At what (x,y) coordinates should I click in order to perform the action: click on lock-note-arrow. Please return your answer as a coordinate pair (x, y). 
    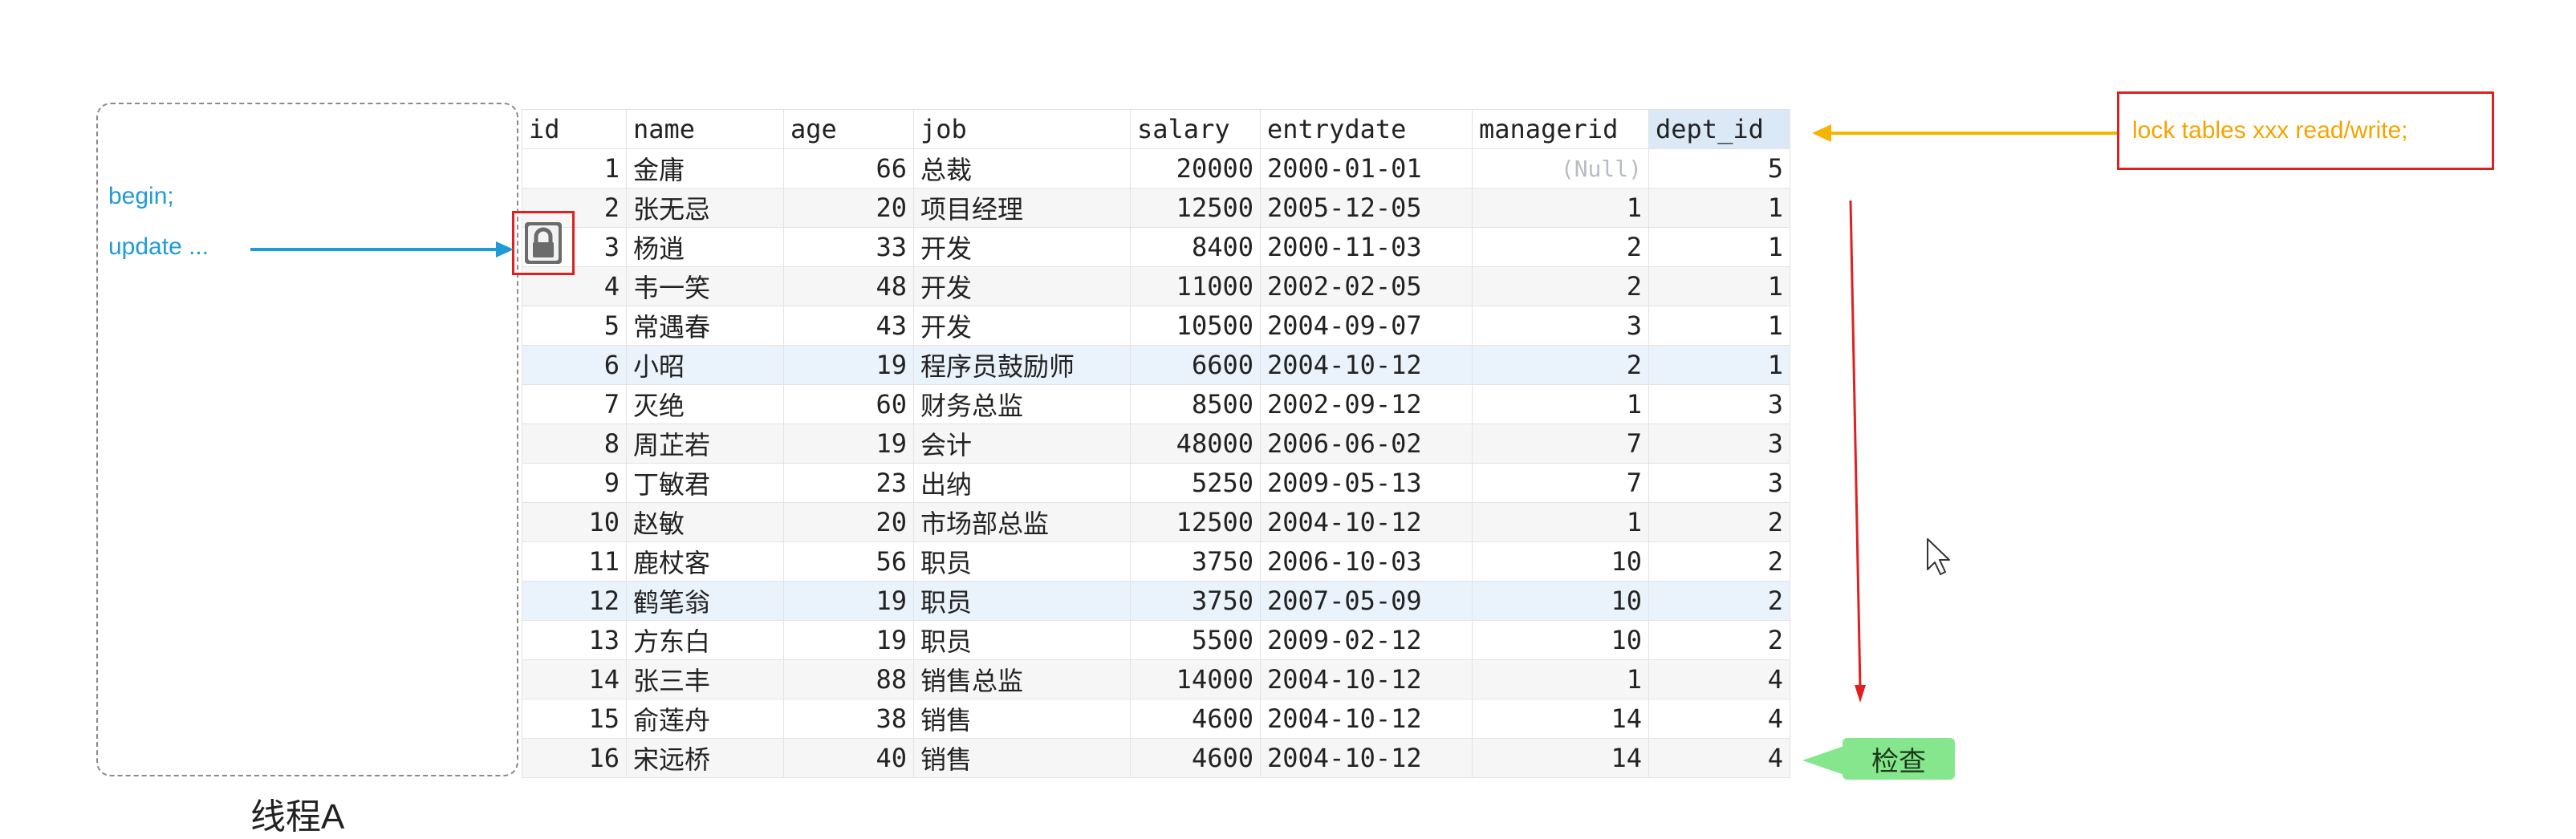
    Looking at the image, I should click on (1964, 133).